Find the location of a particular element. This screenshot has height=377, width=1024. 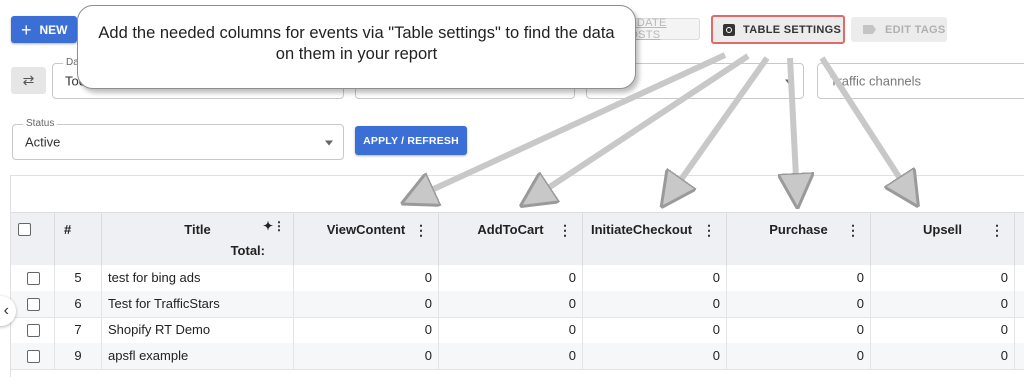

arrow-to-upsell is located at coordinates (865, 126).